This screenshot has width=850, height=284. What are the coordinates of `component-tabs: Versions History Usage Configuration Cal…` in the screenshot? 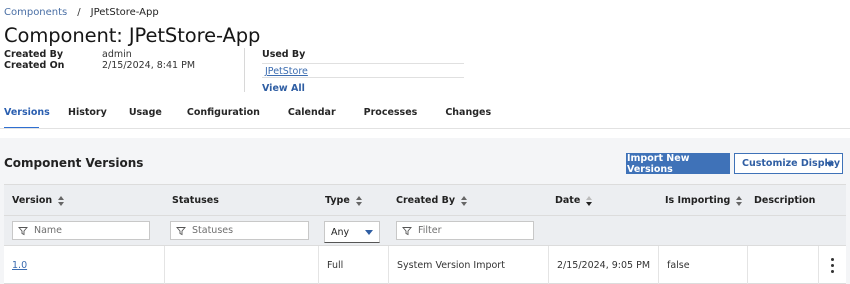 It's located at (245, 115).